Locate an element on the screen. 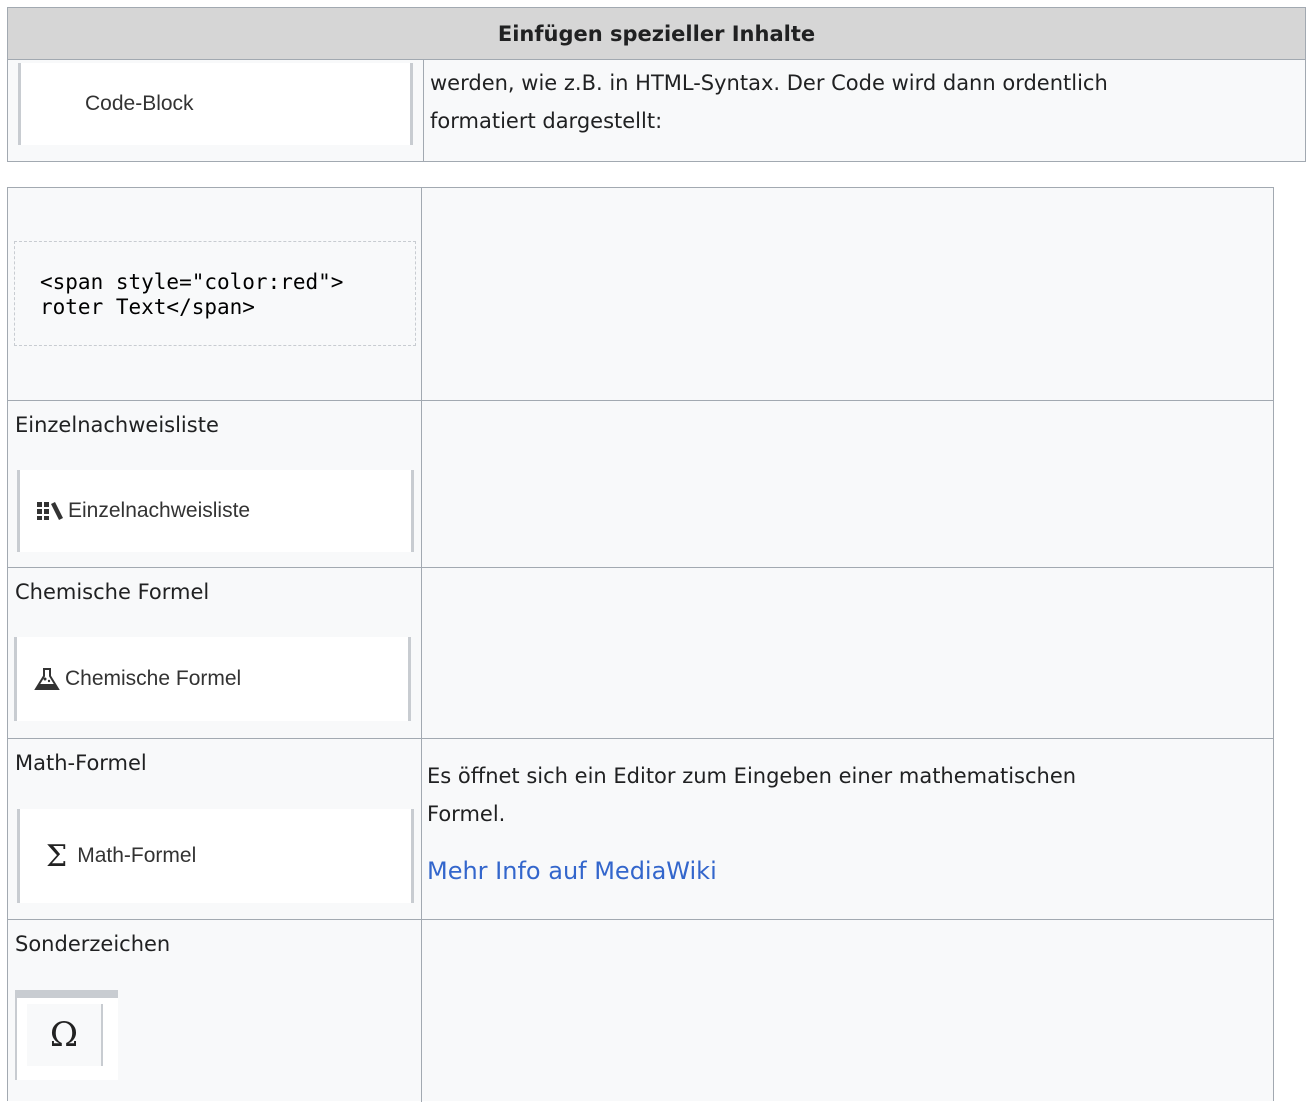 The width and height of the screenshot is (1309, 1102). einzelnachweisliste-button-screenshot: Einzelnachweisliste is located at coordinates (215, 511).